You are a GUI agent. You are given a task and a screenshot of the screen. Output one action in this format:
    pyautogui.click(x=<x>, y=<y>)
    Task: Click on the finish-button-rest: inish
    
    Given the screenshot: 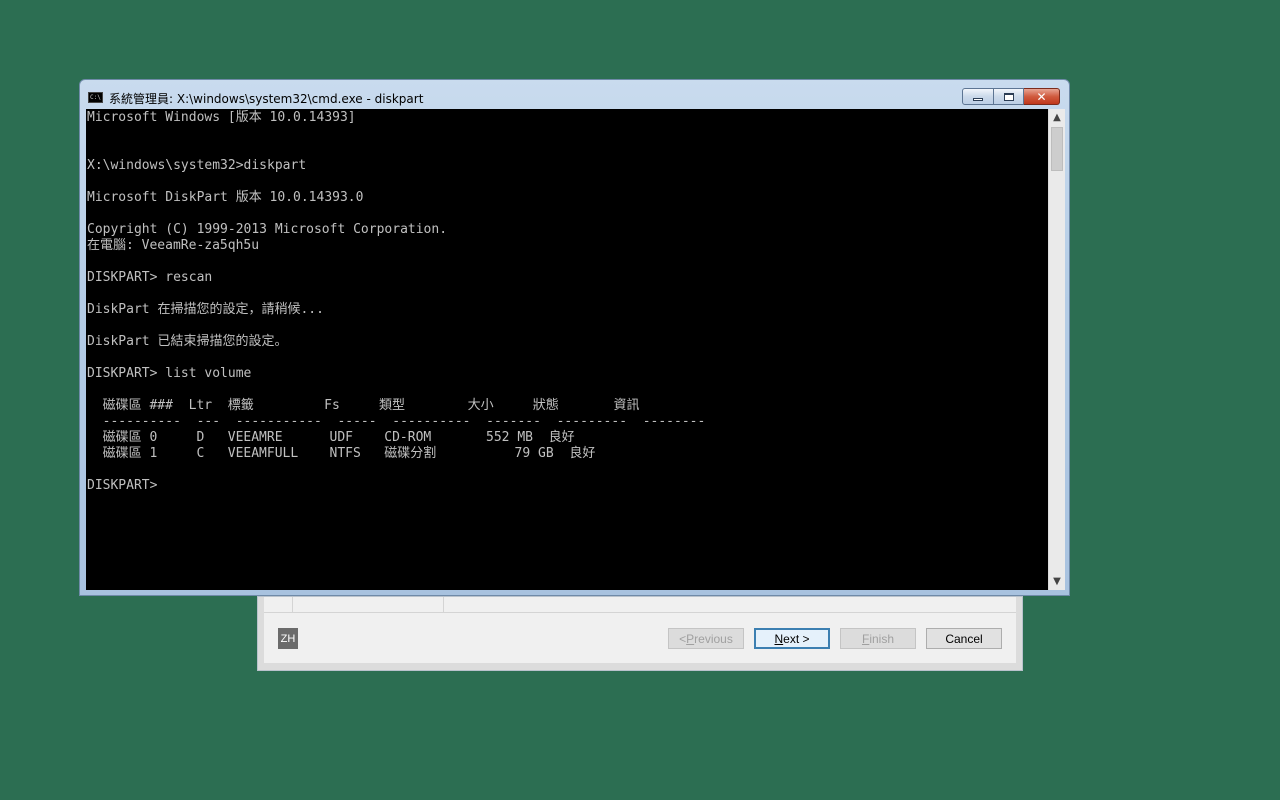 What is the action you would take?
    pyautogui.click(x=882, y=638)
    